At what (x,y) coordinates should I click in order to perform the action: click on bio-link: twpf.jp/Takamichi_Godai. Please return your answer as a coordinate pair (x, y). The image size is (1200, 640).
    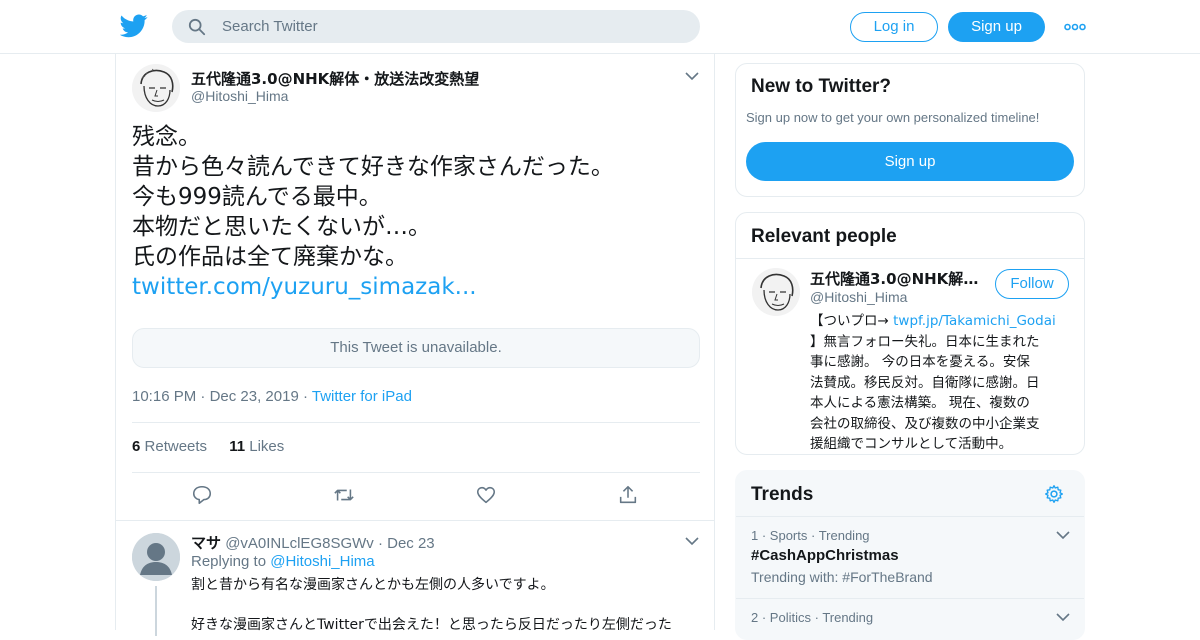
    Looking at the image, I should click on (974, 321).